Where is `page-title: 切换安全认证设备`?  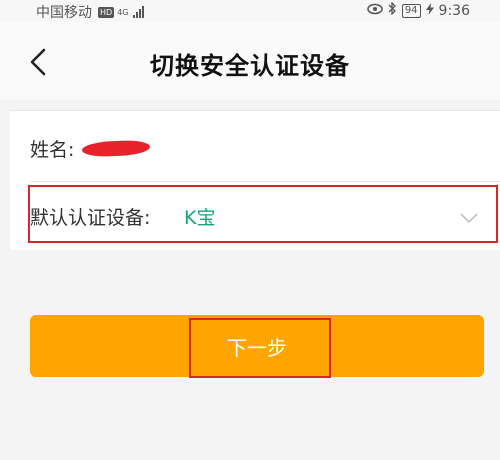
page-title: 切换安全认证设备 is located at coordinates (250, 66).